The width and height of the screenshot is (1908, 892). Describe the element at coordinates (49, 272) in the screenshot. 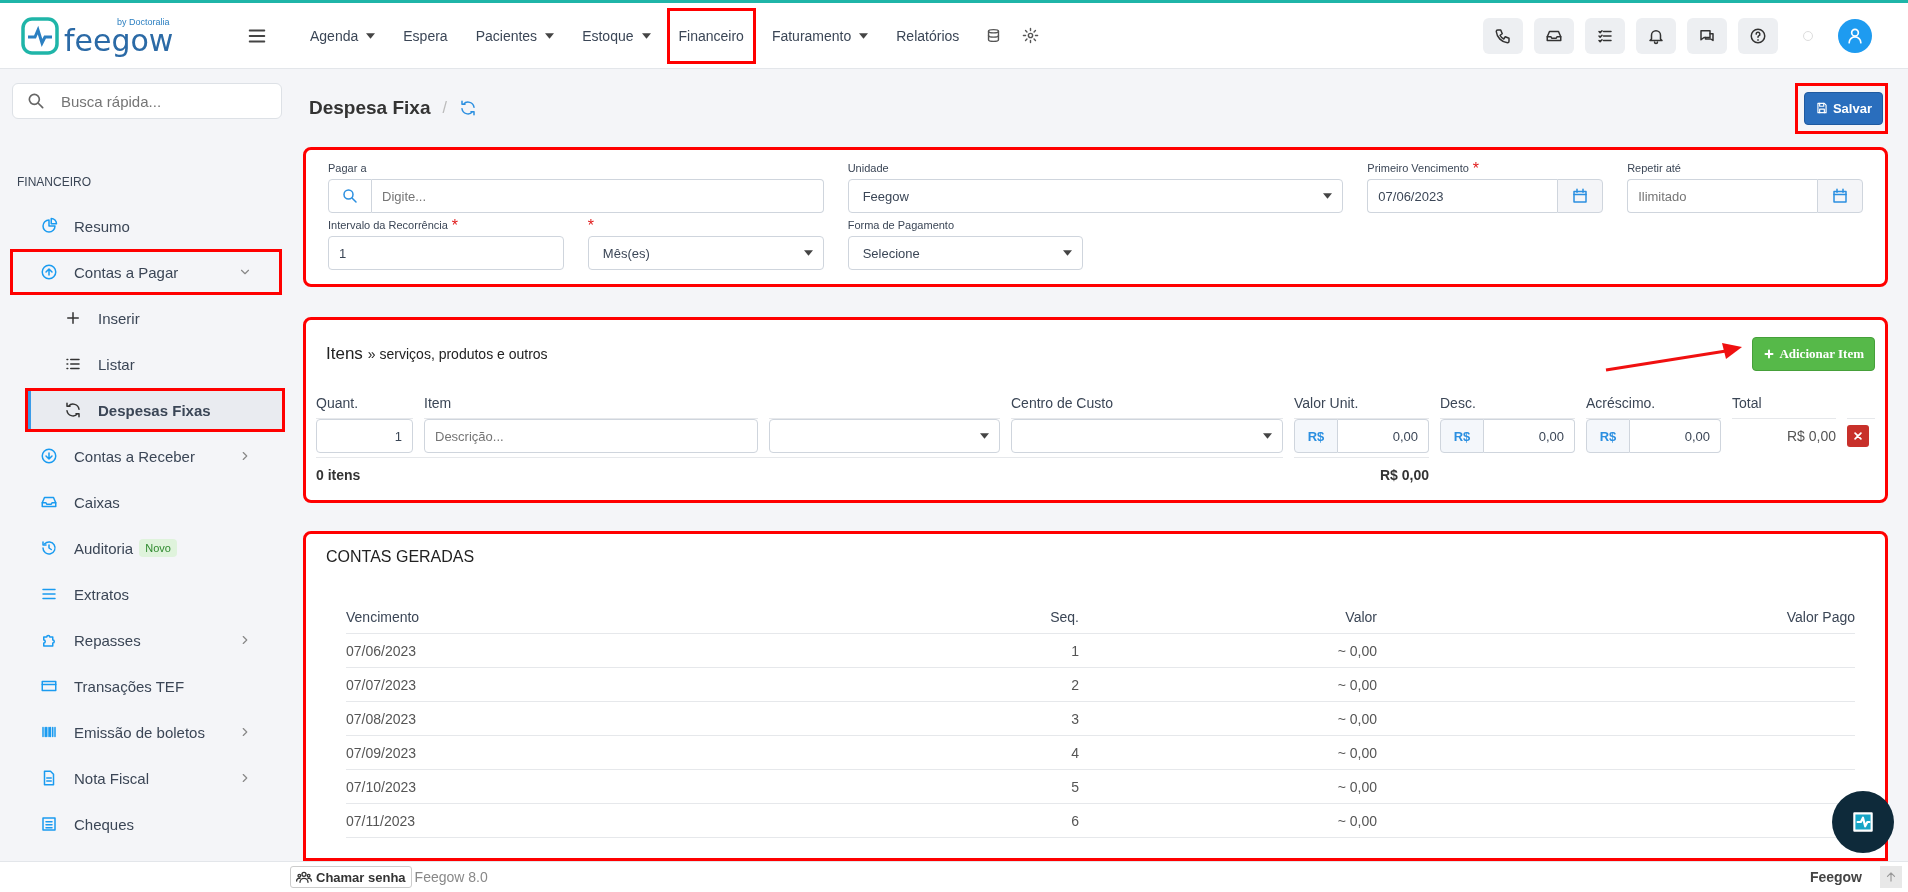

I see `arrow-up-circle-icon` at that location.